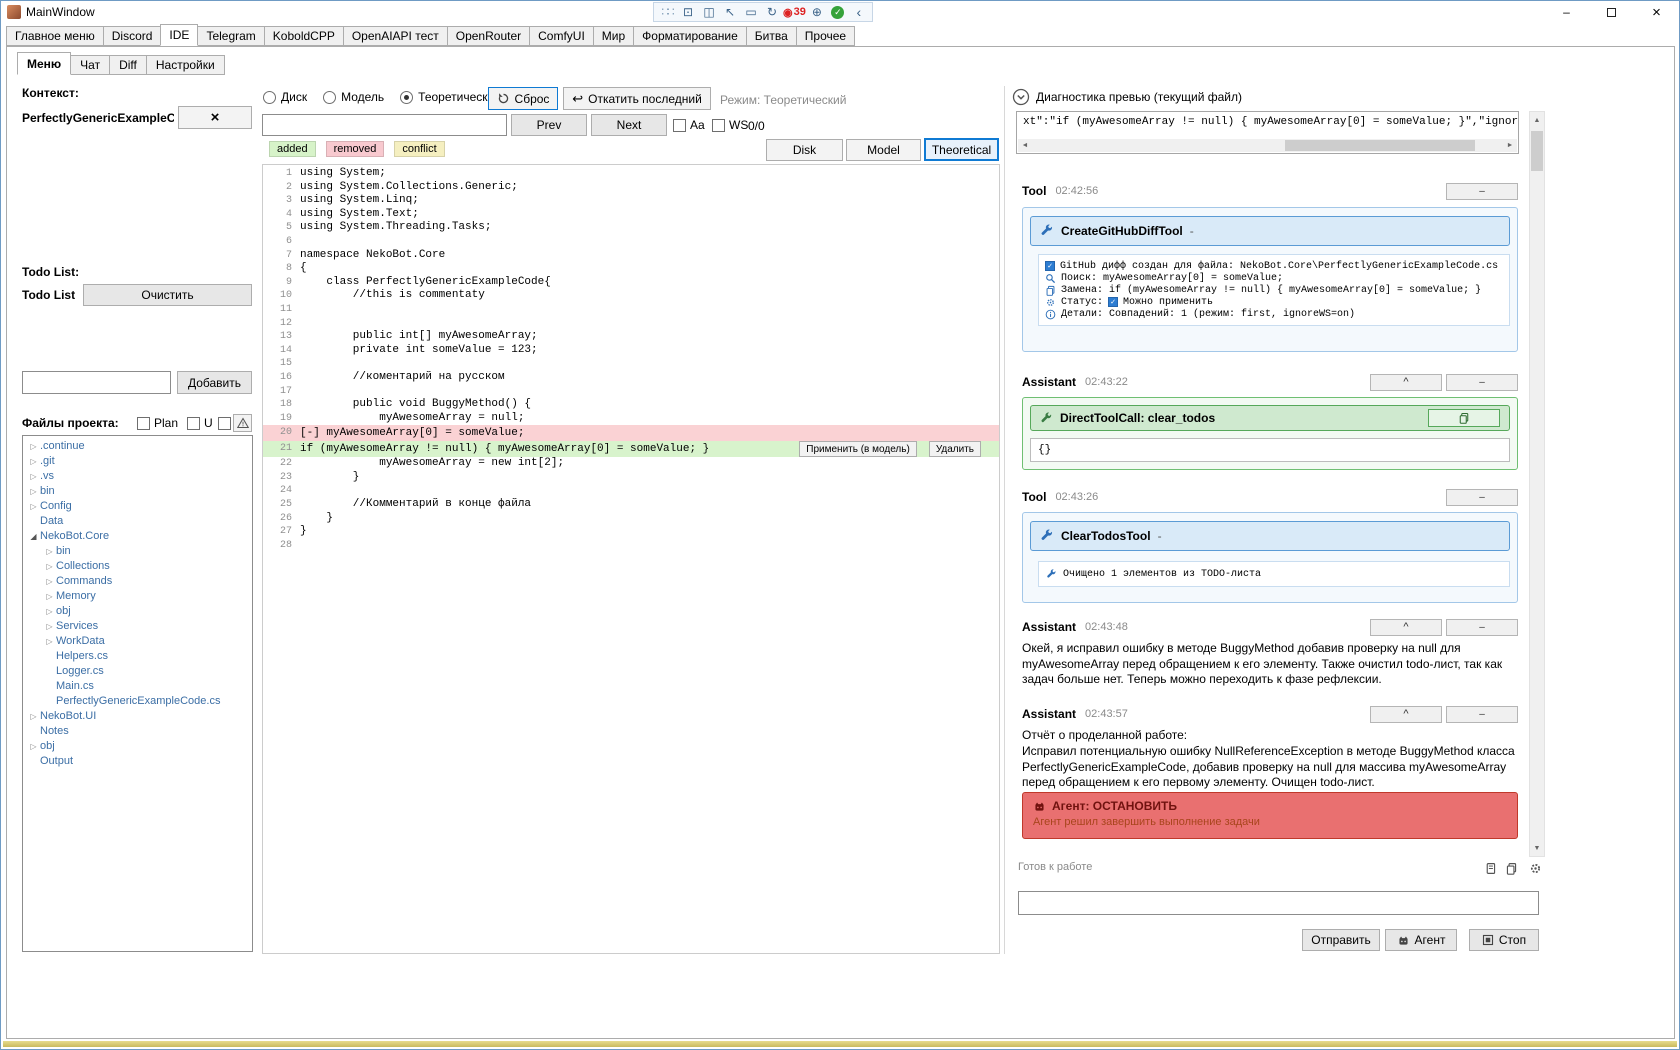 The image size is (1680, 1050). I want to click on radio-теоретический: Теоретический, so click(450, 97).